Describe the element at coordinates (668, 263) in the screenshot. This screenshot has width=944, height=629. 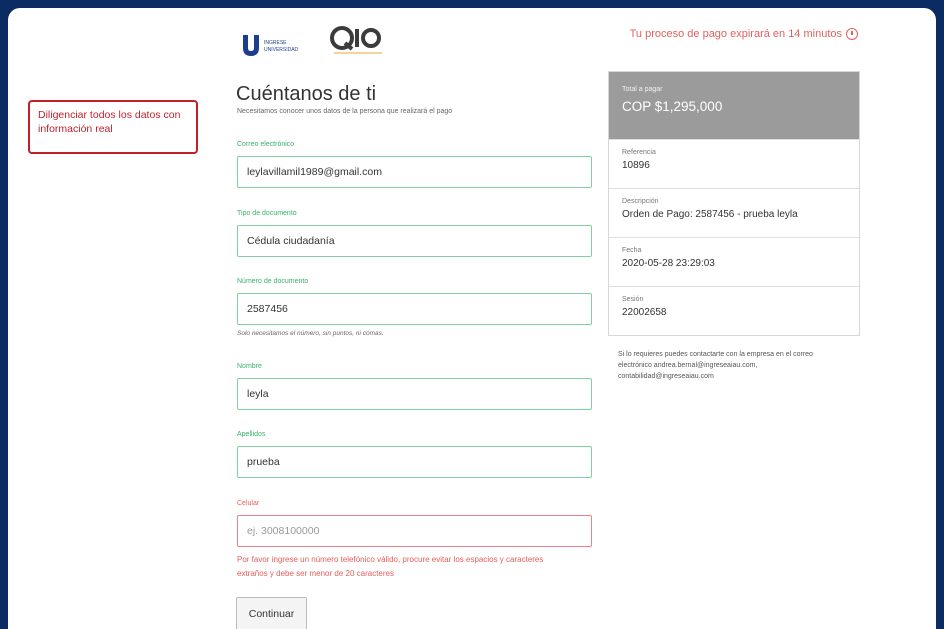
I see `summary-row-value: 2020-05-28 23:29:03` at that location.